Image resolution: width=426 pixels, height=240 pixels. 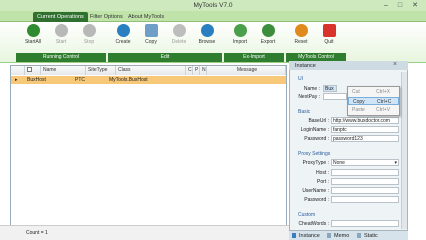 I want to click on browse-label: Browse, so click(x=207, y=42).